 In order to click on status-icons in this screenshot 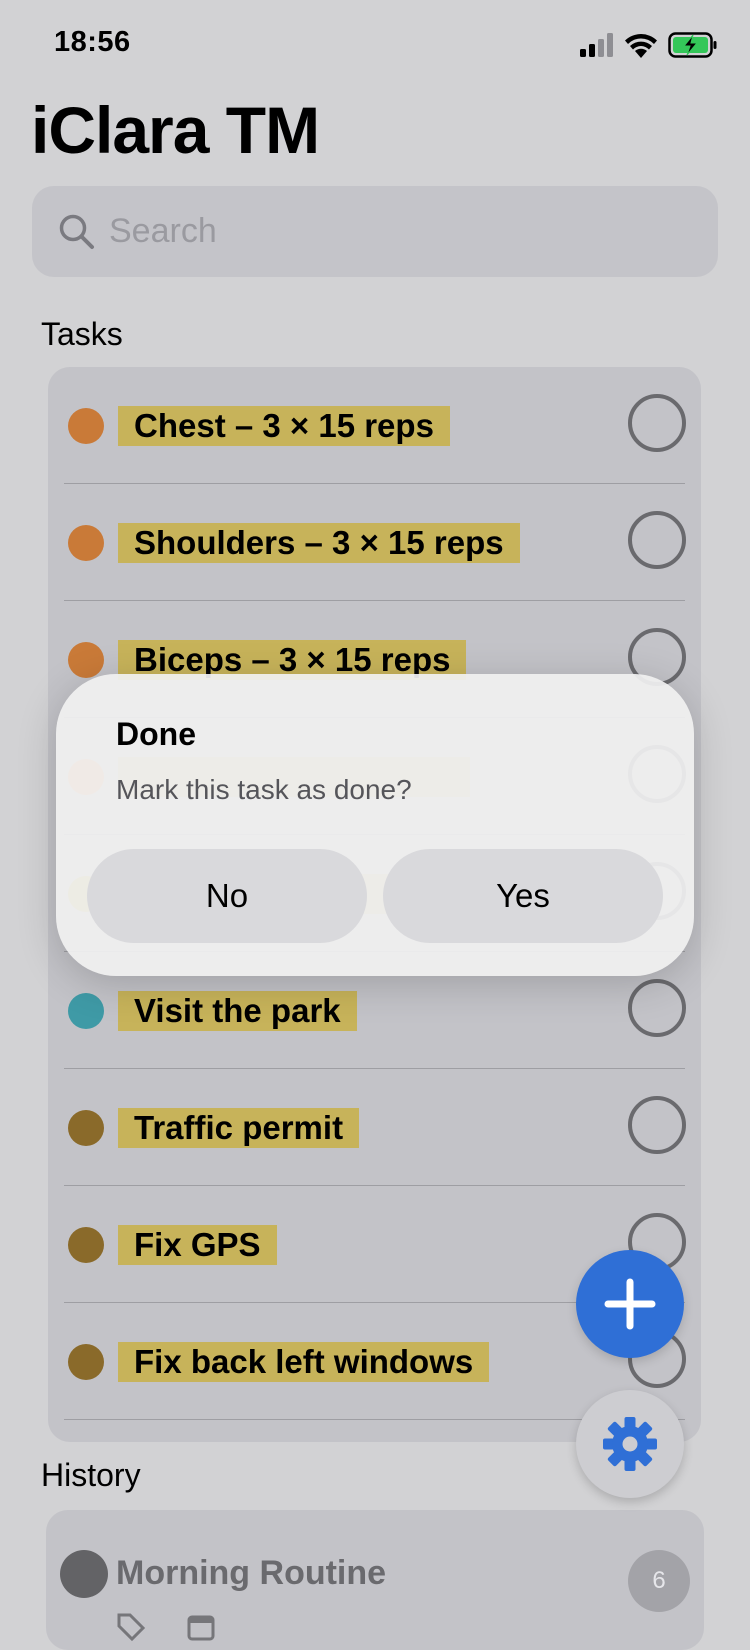, I will do `click(649, 45)`.